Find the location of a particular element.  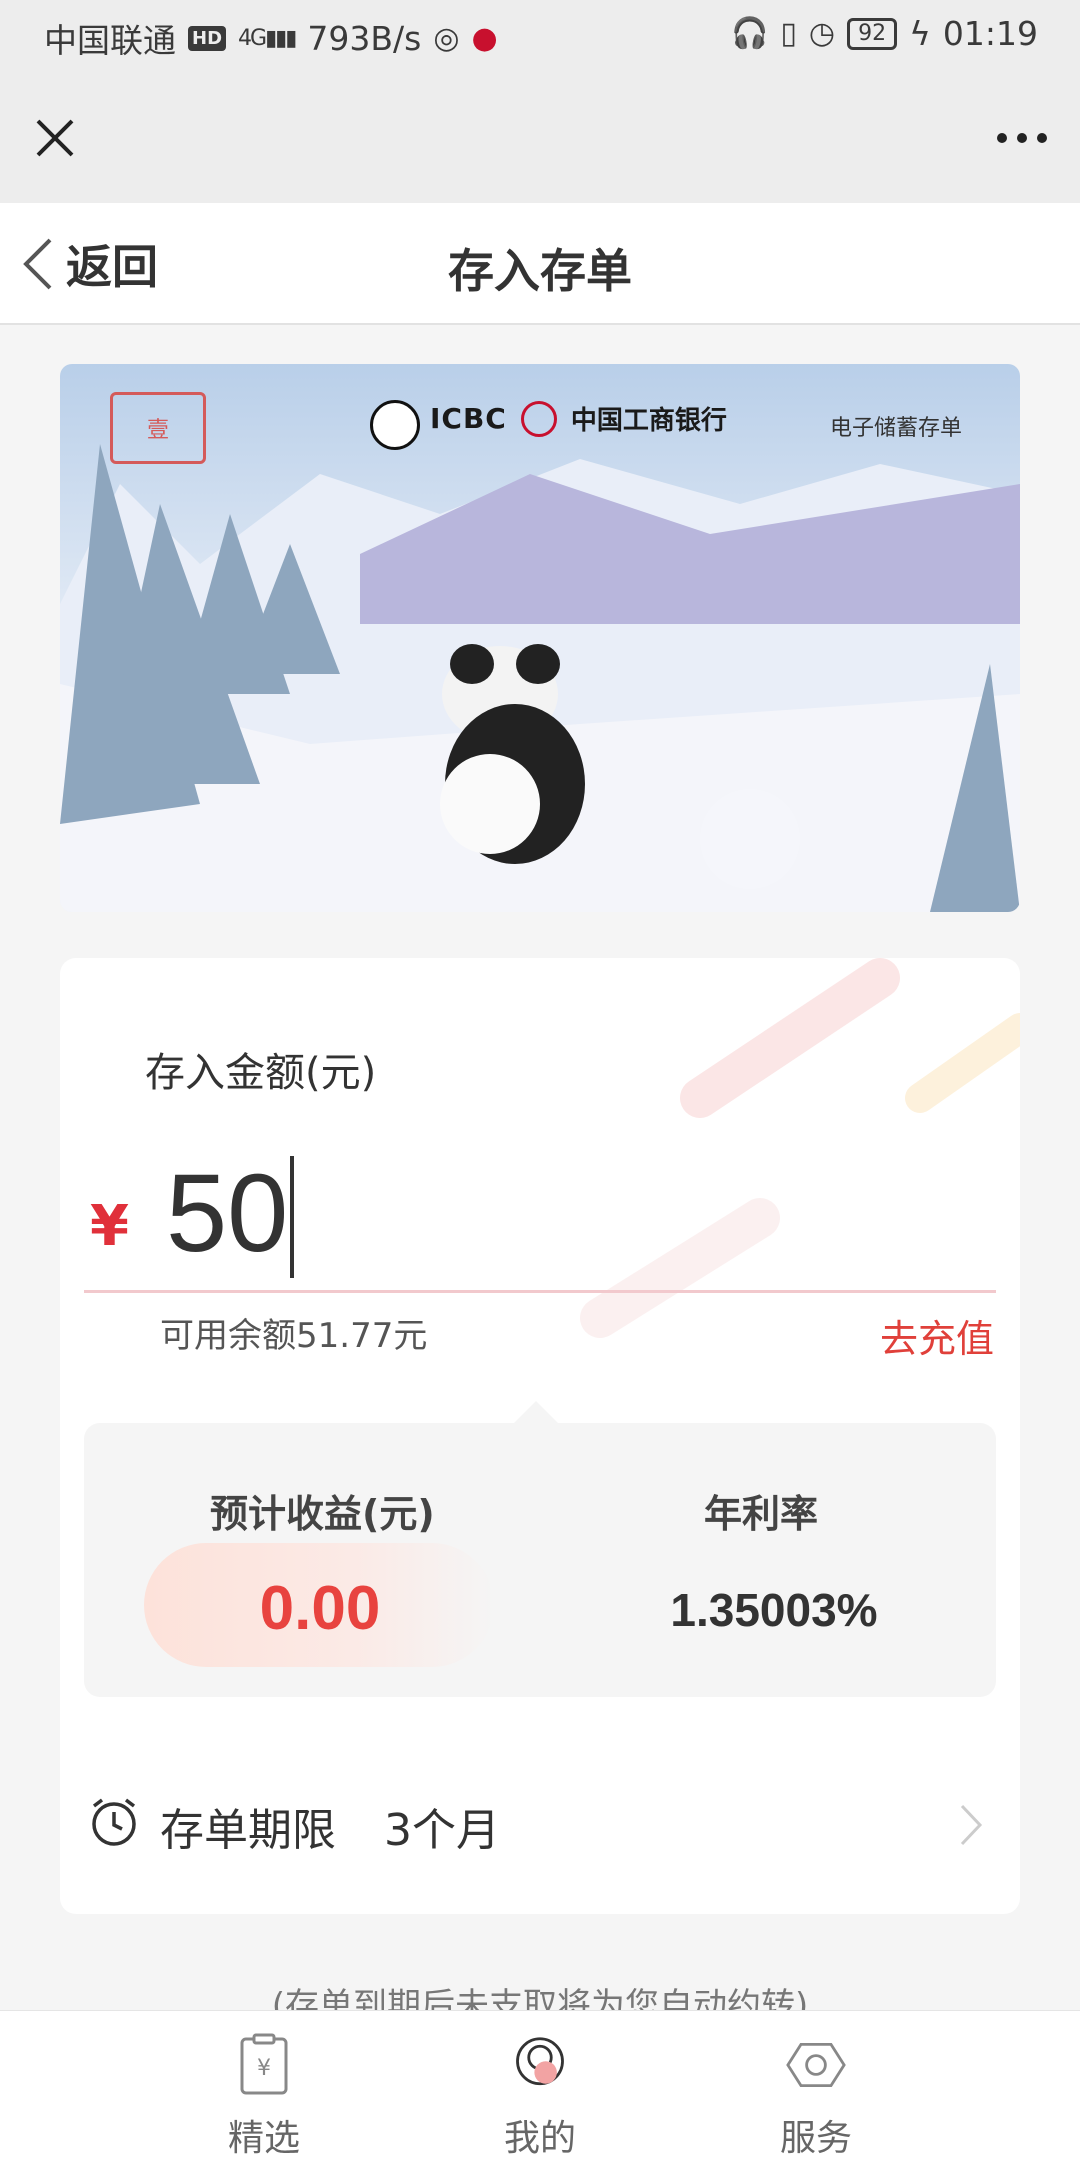

alarm-clock-icon is located at coordinates (114, 1822).